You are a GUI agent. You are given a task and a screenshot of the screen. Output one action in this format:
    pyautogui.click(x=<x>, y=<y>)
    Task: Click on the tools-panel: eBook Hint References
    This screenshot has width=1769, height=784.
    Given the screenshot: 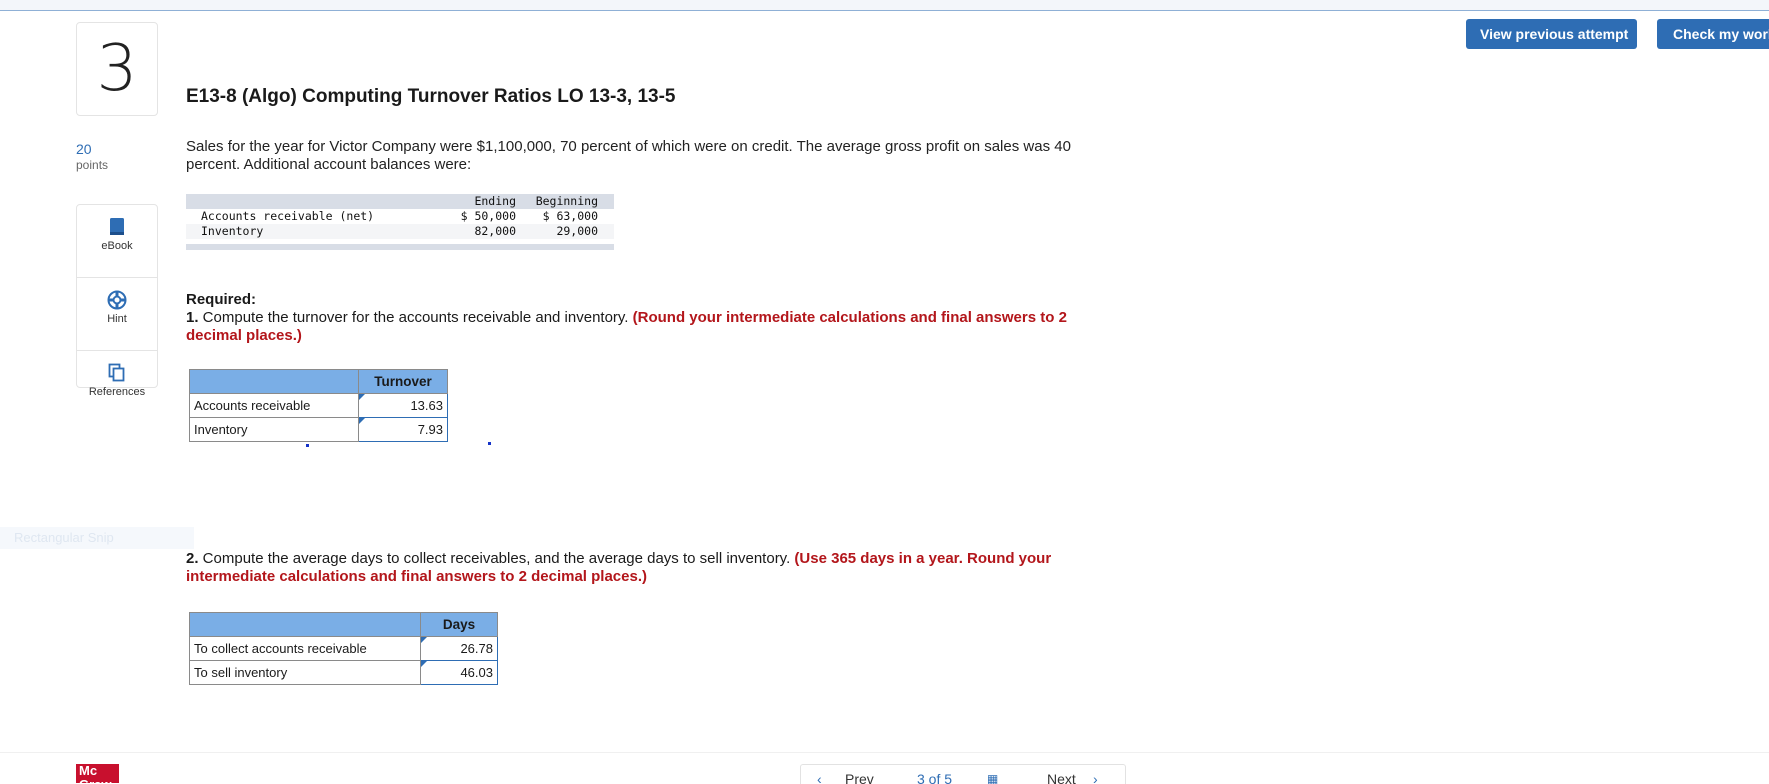 What is the action you would take?
    pyautogui.click(x=117, y=301)
    